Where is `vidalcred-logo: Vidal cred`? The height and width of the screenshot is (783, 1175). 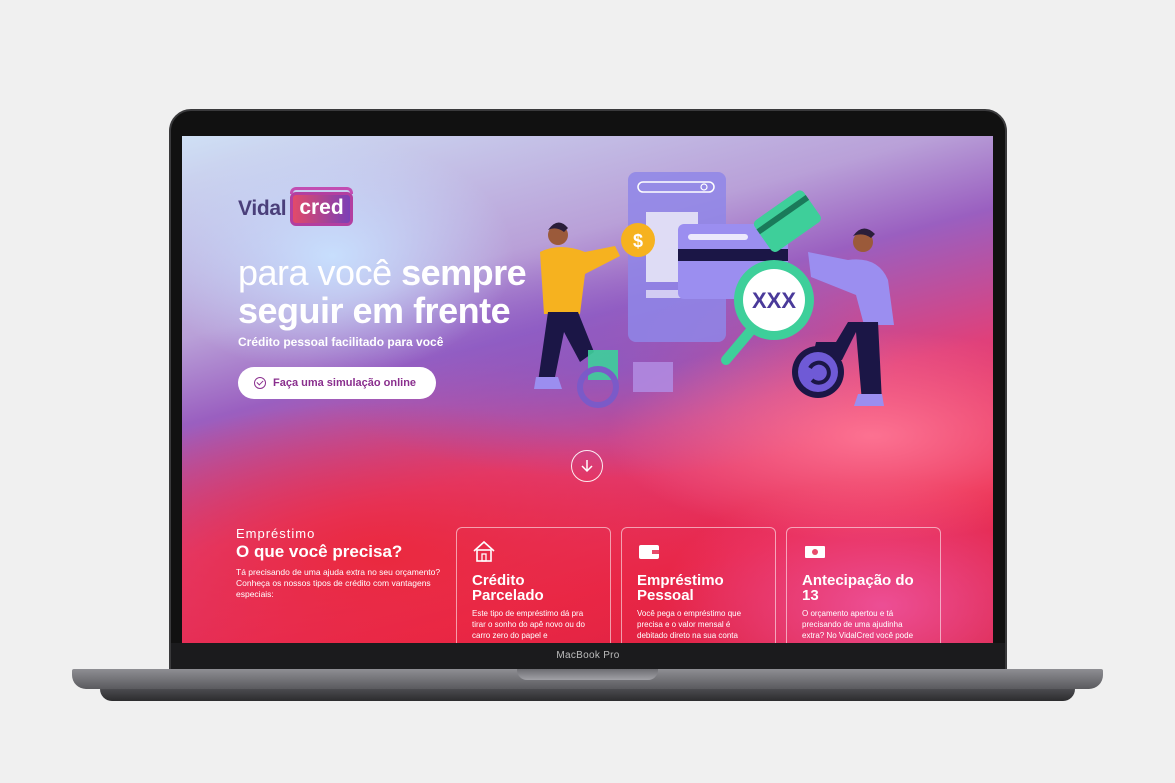
vidalcred-logo: Vidal cred is located at coordinates (296, 206).